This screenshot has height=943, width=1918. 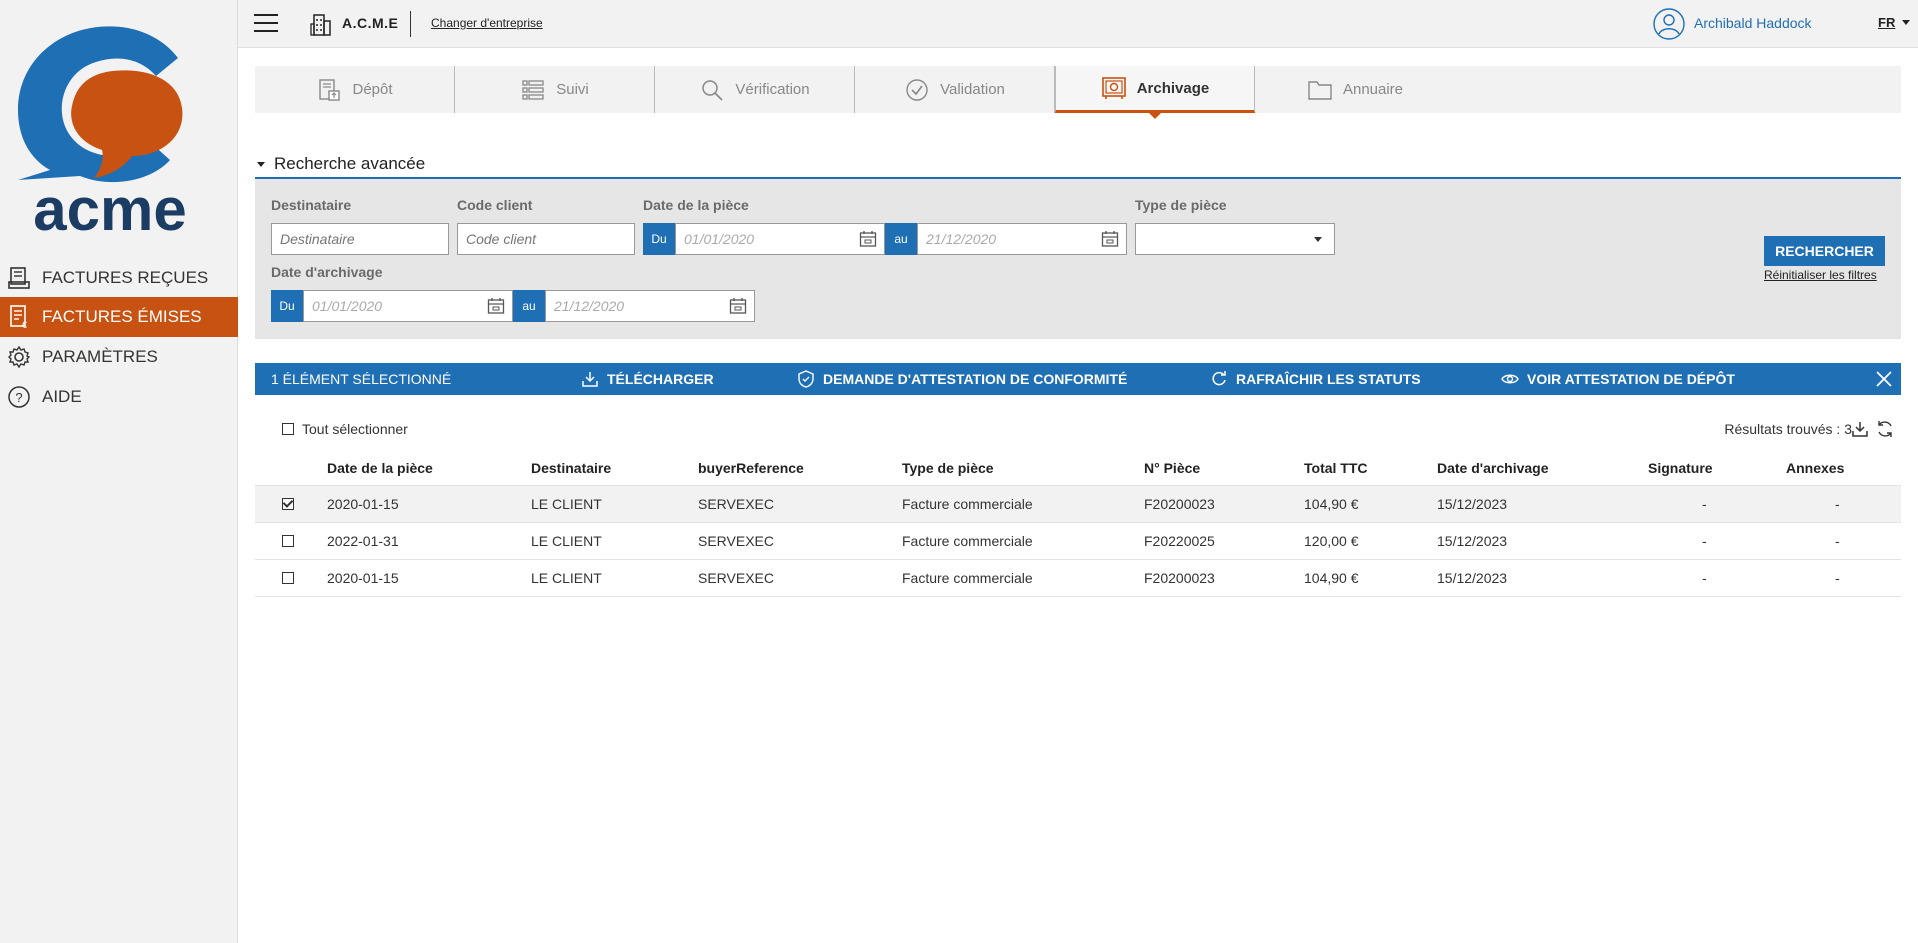 I want to click on date-piece-from-input: 01/01/2020, so click(x=780, y=239).